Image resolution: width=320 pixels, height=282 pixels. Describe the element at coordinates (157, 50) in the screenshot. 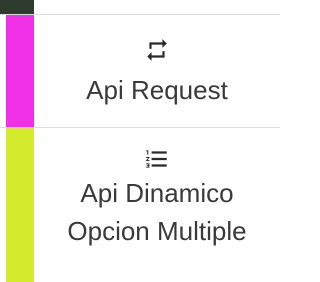

I see `repeat-icon` at that location.